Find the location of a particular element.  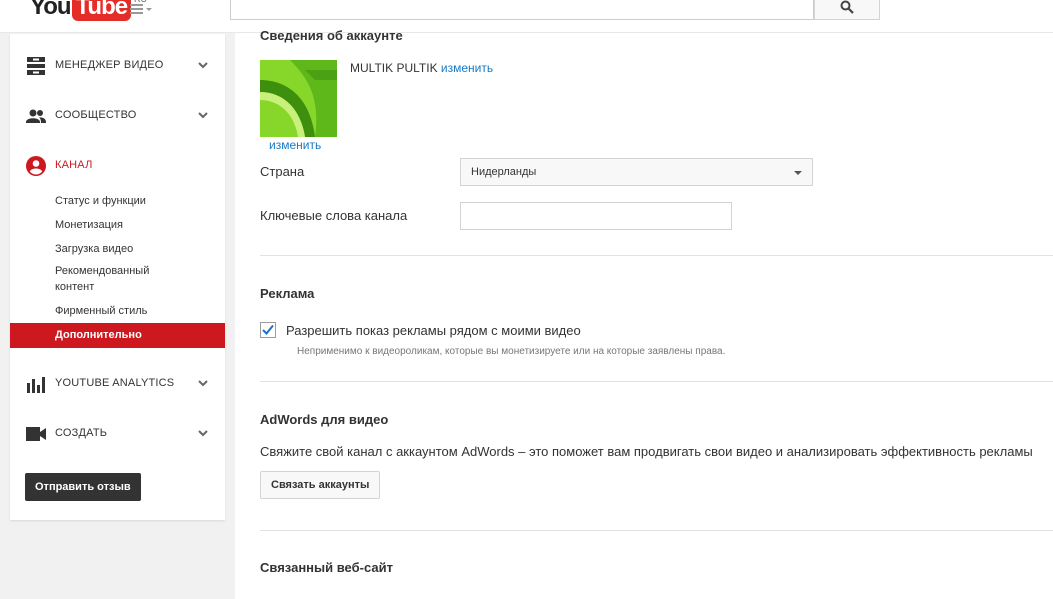

top-bar: YouTube RU is located at coordinates (526, 16).